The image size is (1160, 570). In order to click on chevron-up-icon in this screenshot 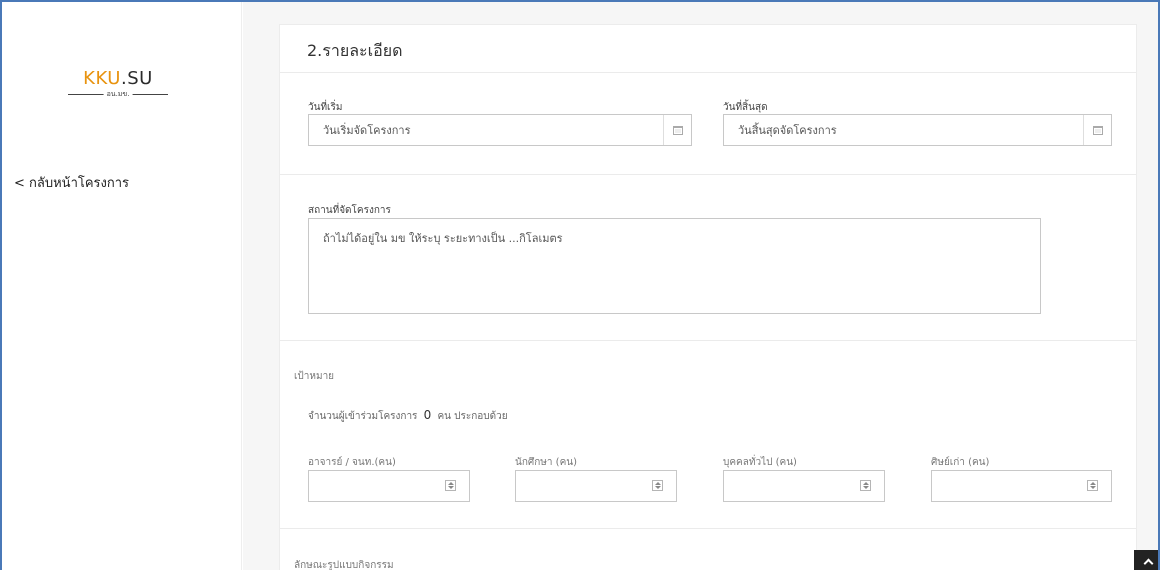, I will do `click(1148, 563)`.